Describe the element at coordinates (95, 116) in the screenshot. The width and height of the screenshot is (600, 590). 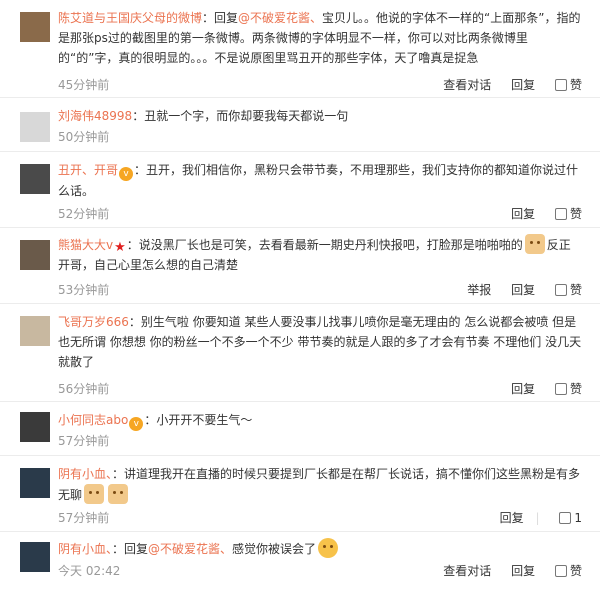
I see `author-name: 刘海伟48998` at that location.